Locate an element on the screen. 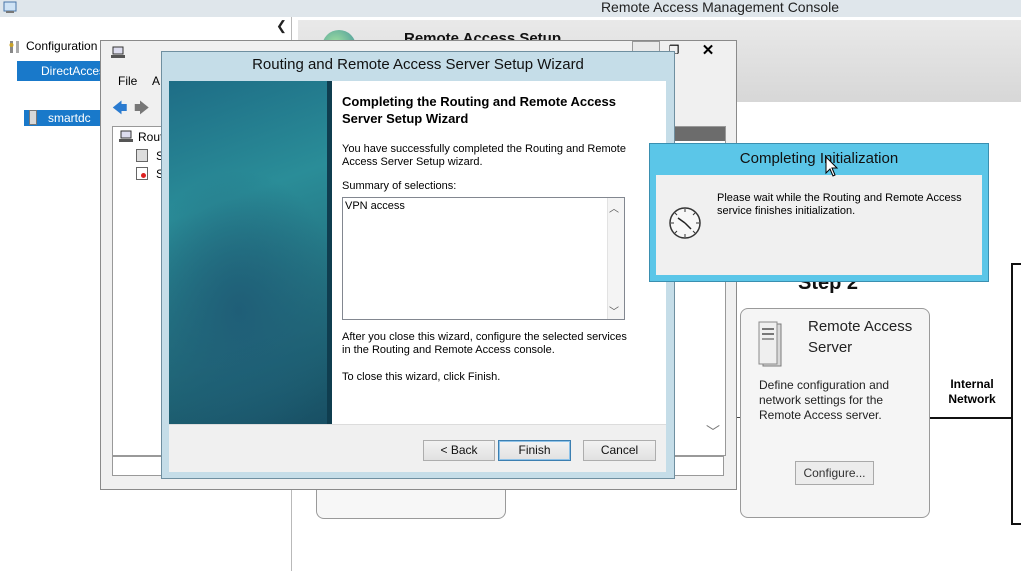 The image size is (1021, 571). nav-item-configuration-label: Configuration is located at coordinates (62, 46).